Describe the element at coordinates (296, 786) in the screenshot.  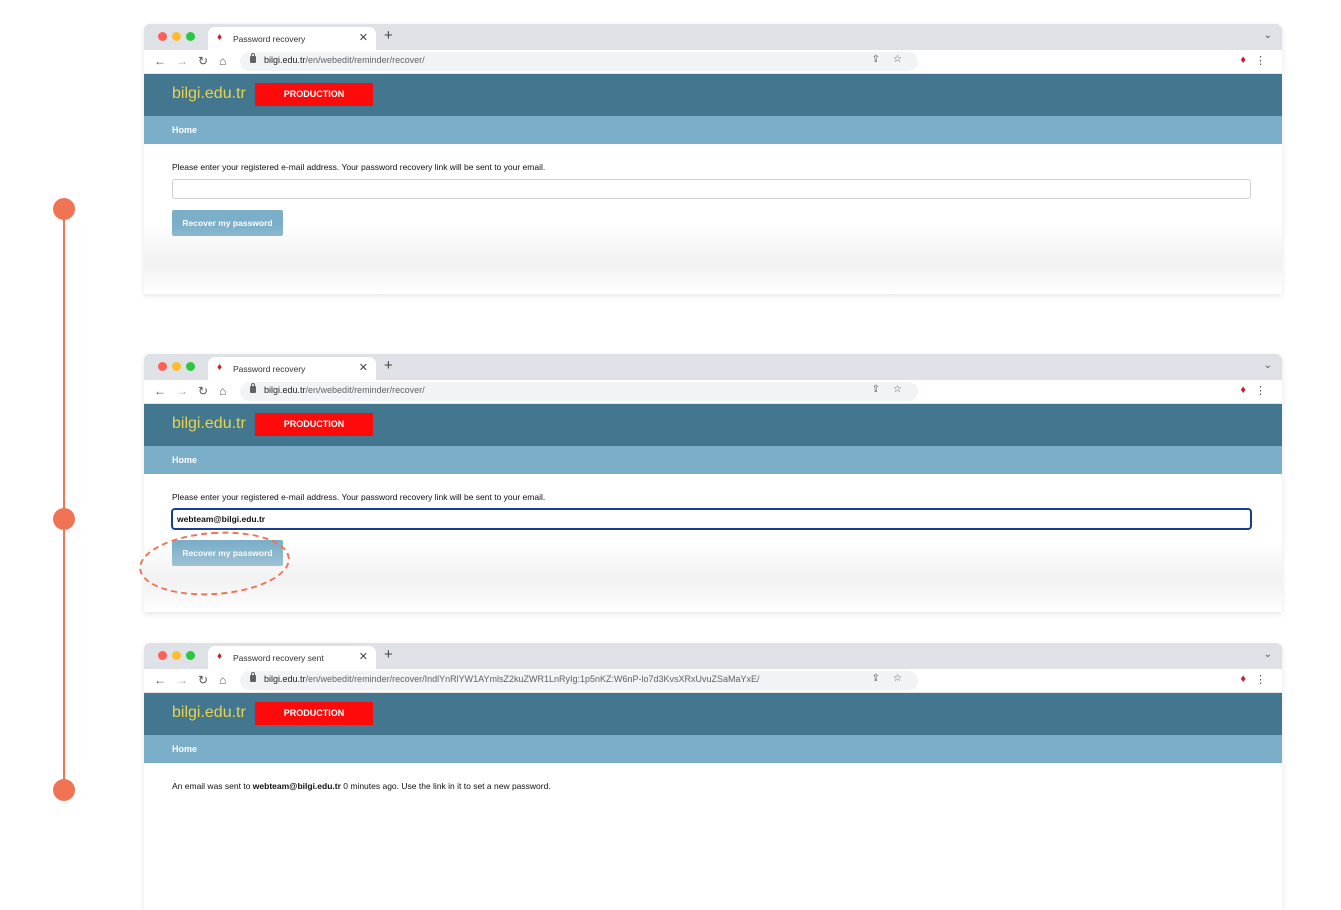
I see `recipient-email: webteam@bilgi.edu.tr` at that location.